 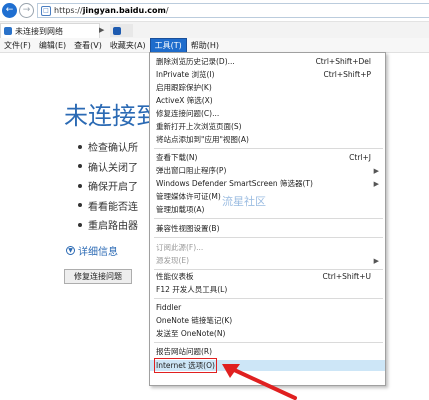 I want to click on menu-item-compat-view: 兼容性视图设置(B), so click(x=267, y=228).